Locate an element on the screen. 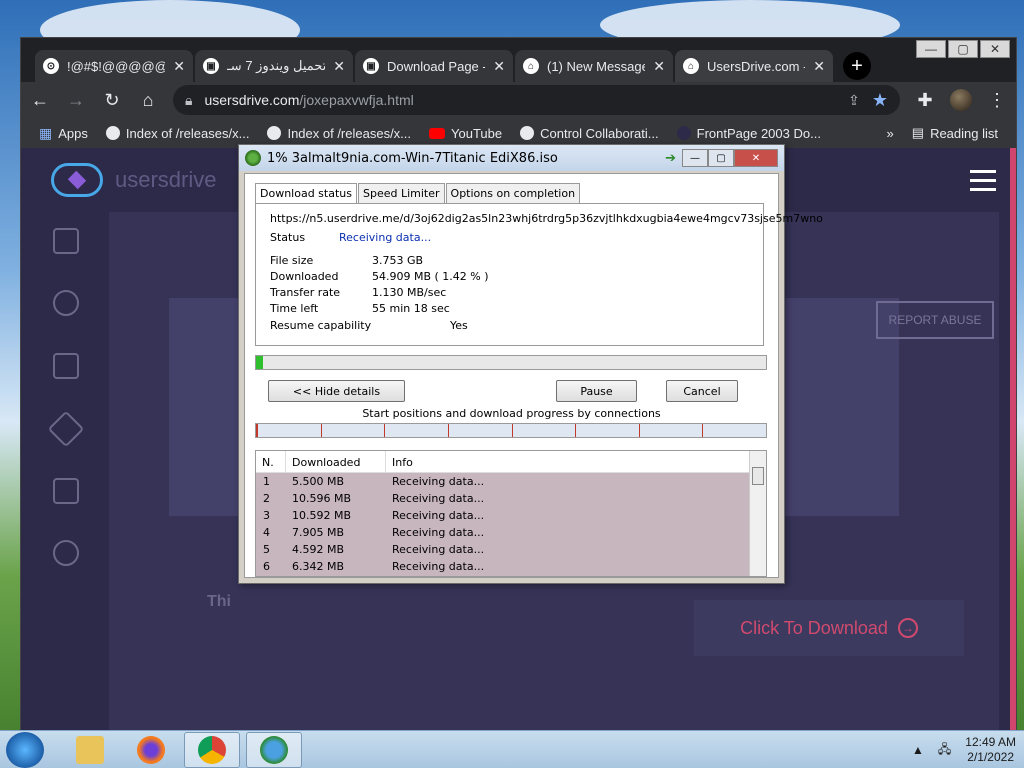 The width and height of the screenshot is (1024, 768). taskbar-chrome is located at coordinates (212, 750).